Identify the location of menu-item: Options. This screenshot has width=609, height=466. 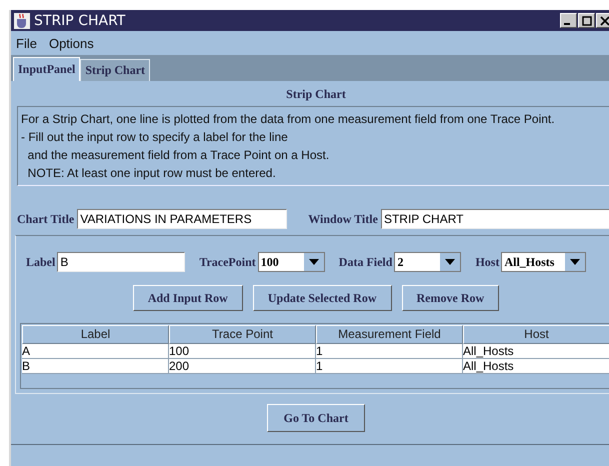
(71, 43).